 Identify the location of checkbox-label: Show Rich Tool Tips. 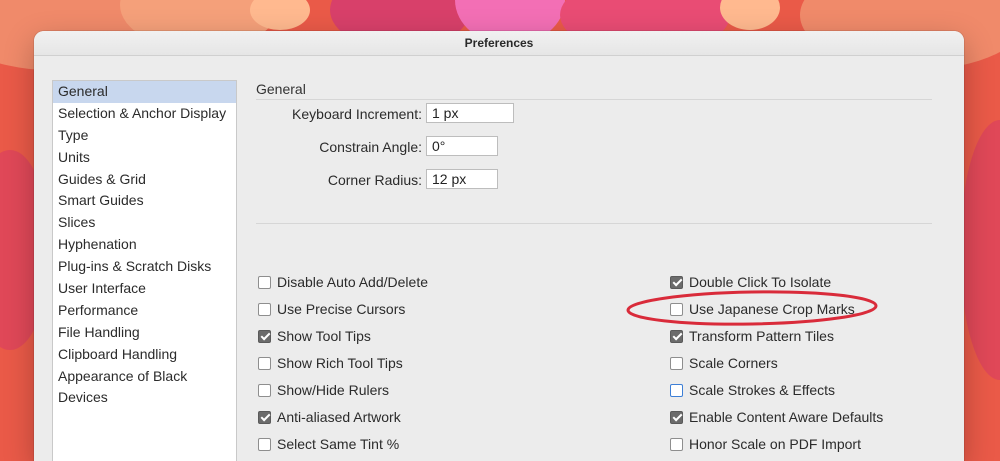
(340, 363).